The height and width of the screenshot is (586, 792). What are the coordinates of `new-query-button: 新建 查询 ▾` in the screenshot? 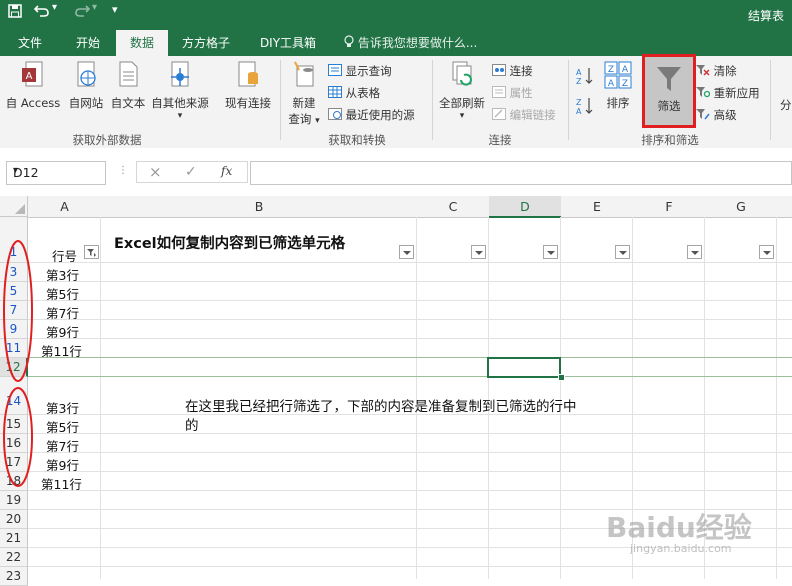 It's located at (304, 93).